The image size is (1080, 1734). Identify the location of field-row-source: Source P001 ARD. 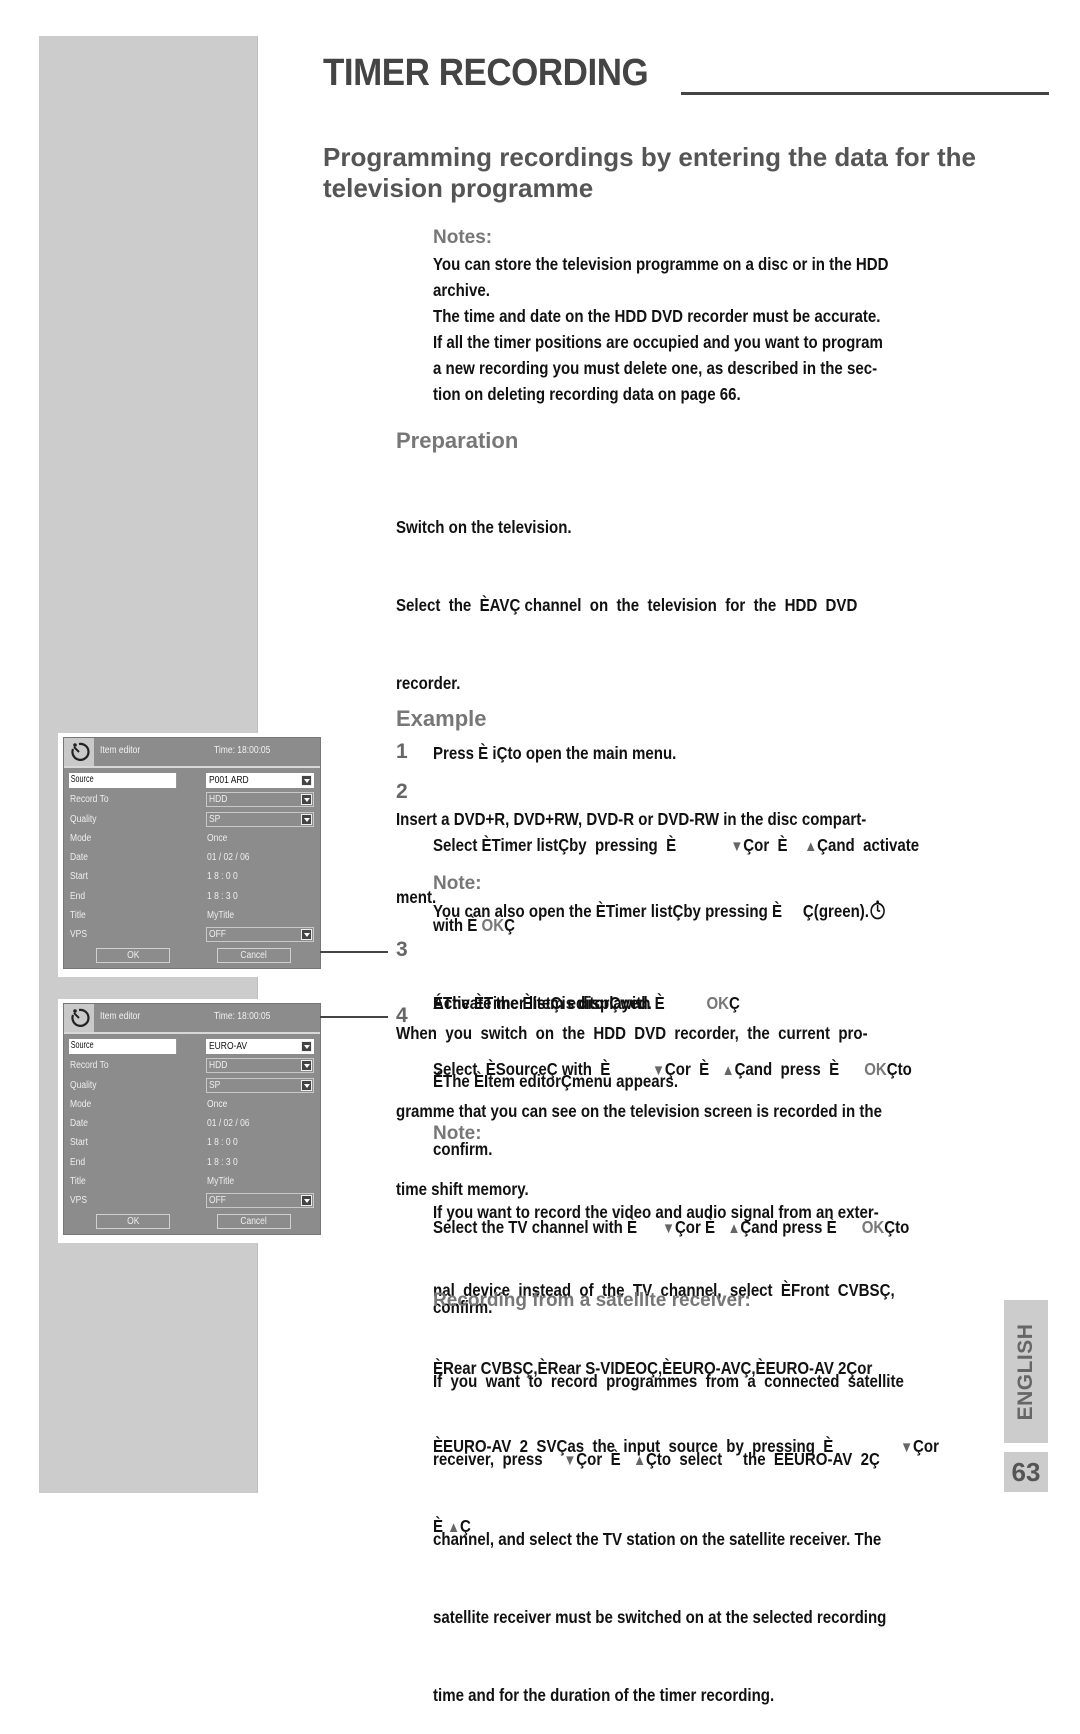
(192, 781).